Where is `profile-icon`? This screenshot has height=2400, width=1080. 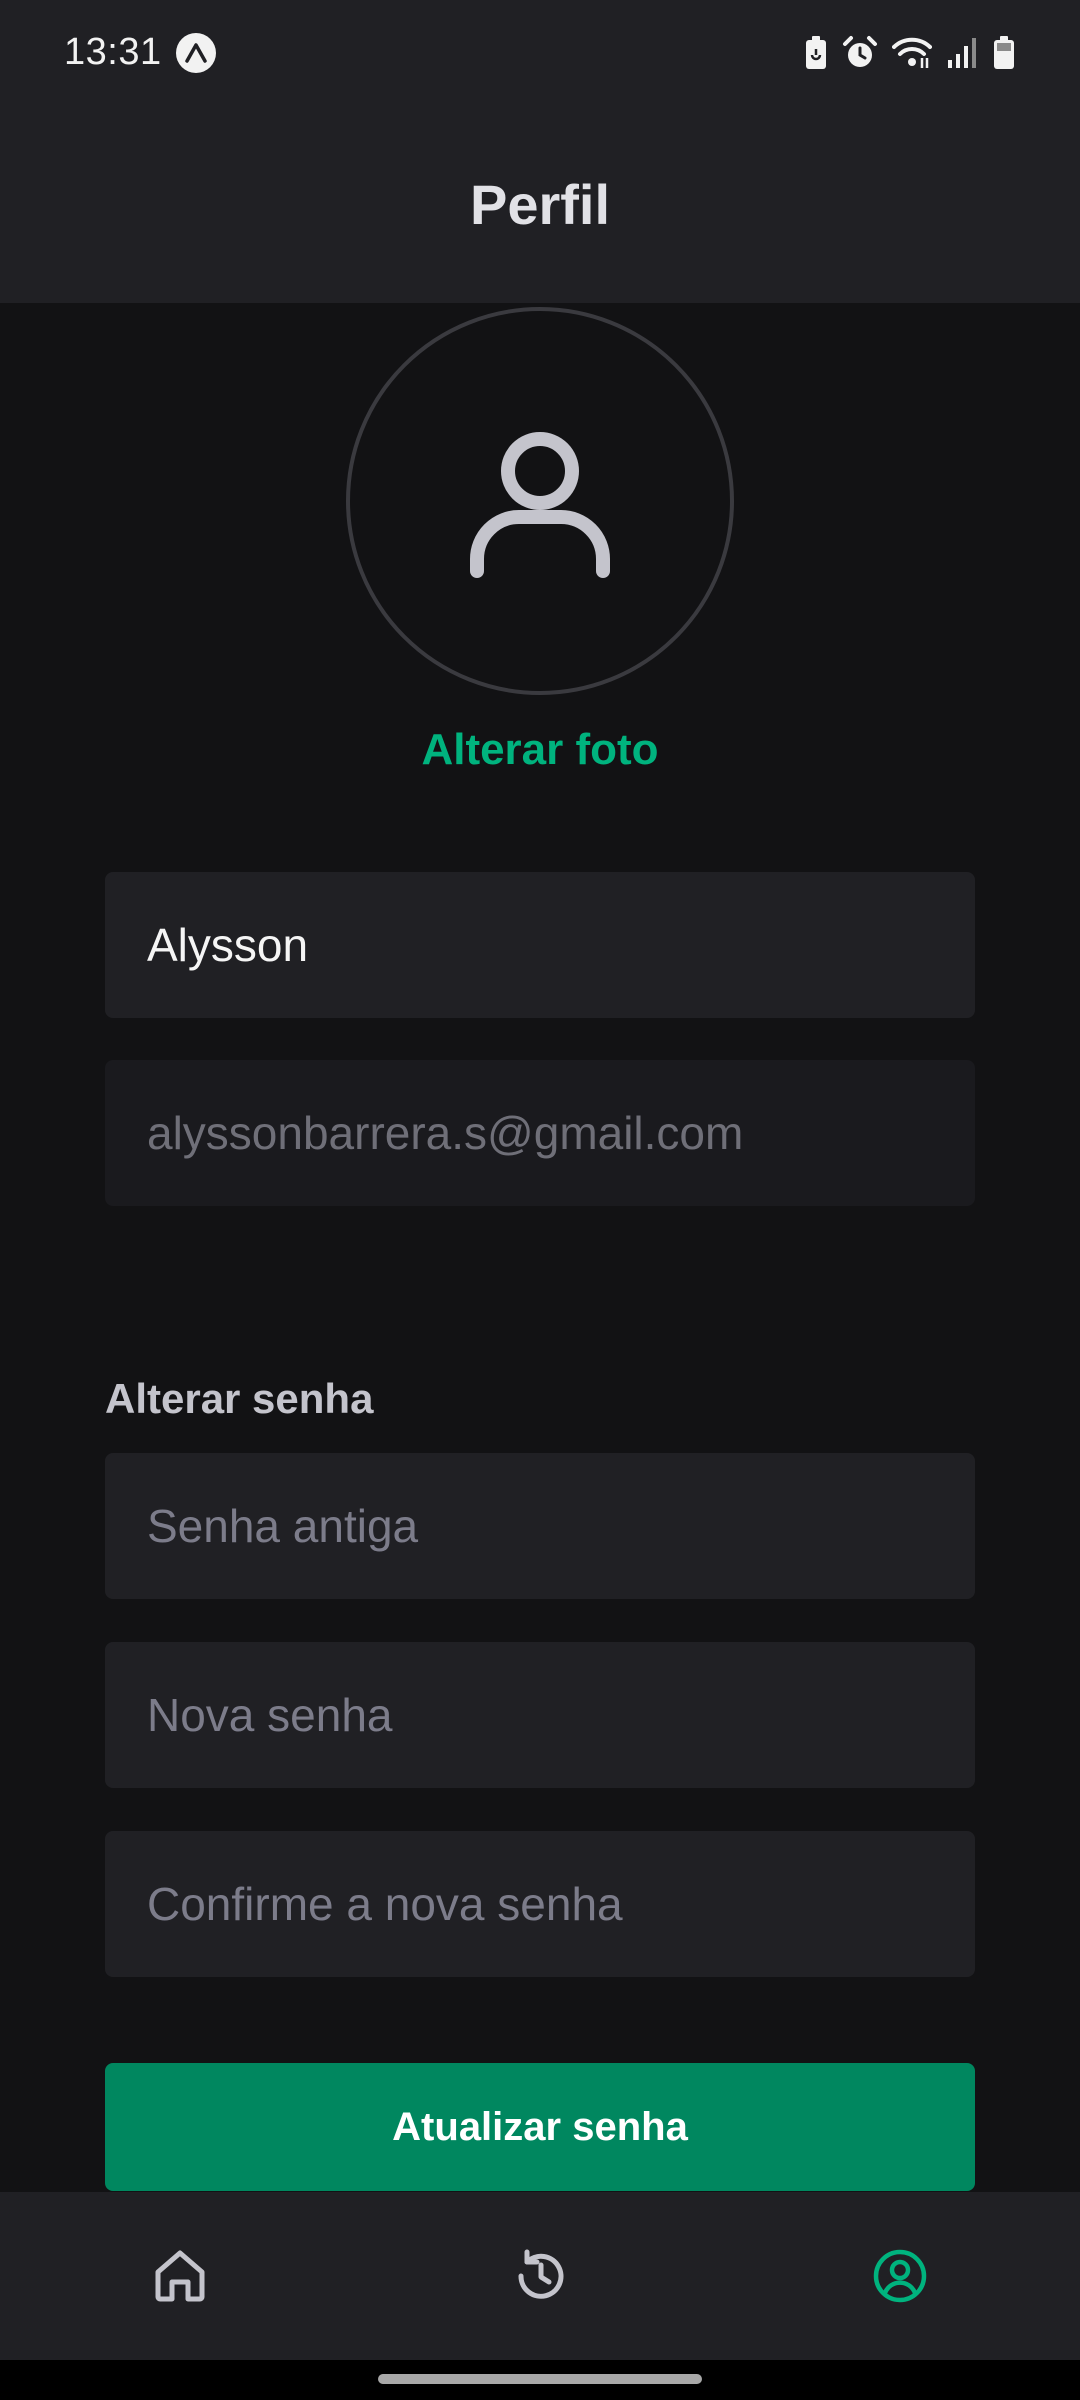 profile-icon is located at coordinates (900, 2276).